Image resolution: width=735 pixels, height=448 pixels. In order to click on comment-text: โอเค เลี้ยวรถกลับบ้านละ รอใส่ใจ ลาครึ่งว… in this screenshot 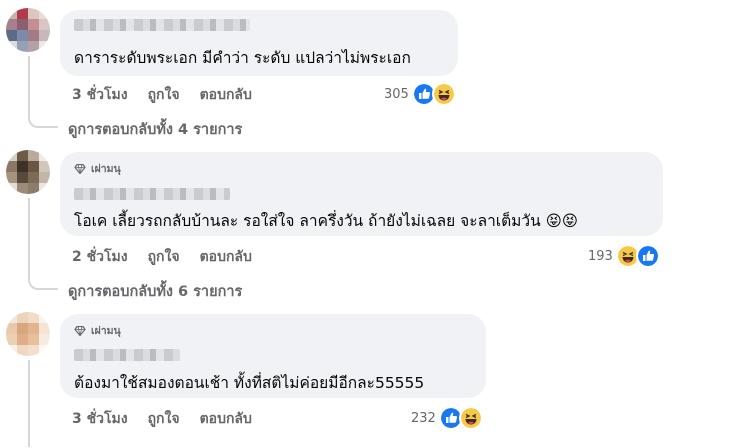, I will do `click(326, 221)`.